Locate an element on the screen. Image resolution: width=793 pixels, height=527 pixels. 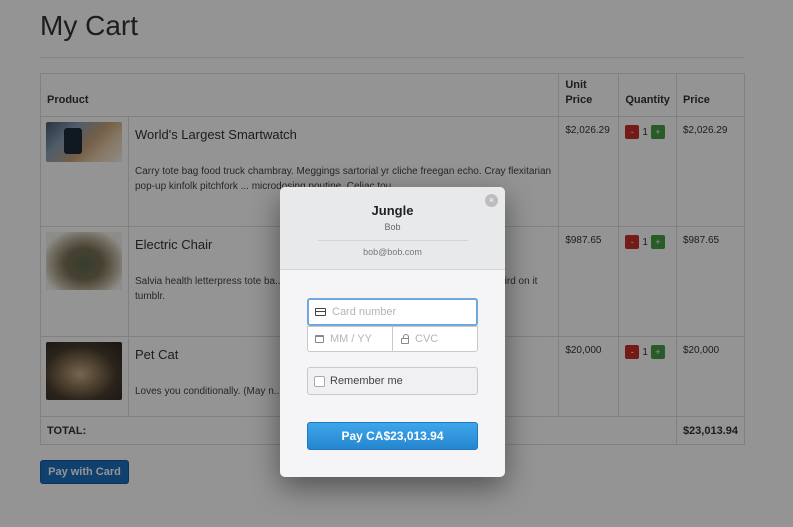
expiry-placeholder: MM / YY is located at coordinates (351, 339).